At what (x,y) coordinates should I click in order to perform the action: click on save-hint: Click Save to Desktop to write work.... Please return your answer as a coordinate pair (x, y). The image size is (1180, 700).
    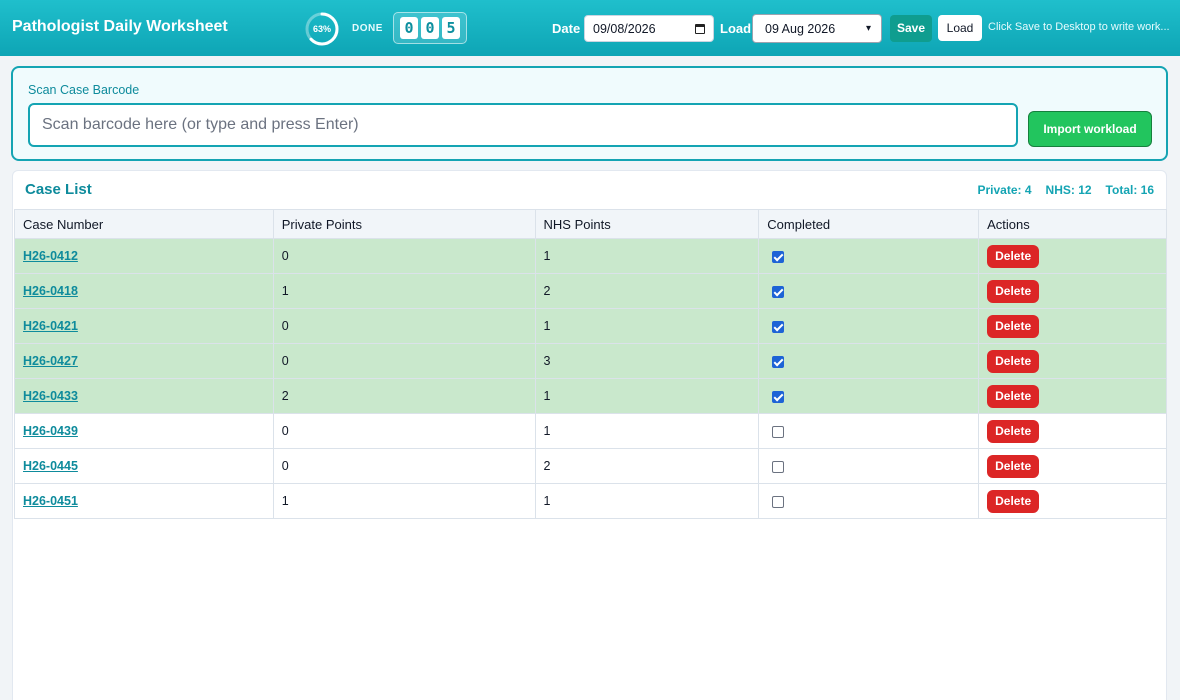
    Looking at the image, I should click on (1079, 27).